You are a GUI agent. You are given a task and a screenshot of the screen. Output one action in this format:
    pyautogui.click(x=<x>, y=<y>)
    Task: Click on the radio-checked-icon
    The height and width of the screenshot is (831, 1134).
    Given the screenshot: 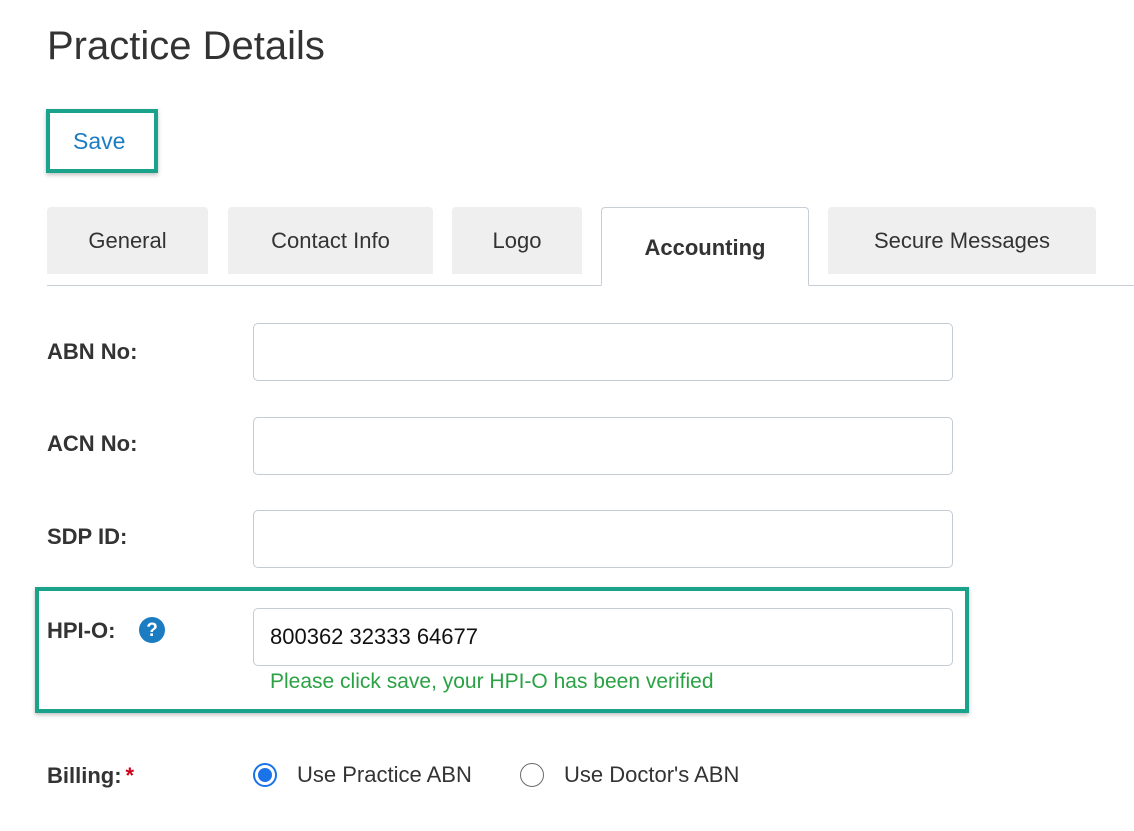 What is the action you would take?
    pyautogui.click(x=265, y=775)
    